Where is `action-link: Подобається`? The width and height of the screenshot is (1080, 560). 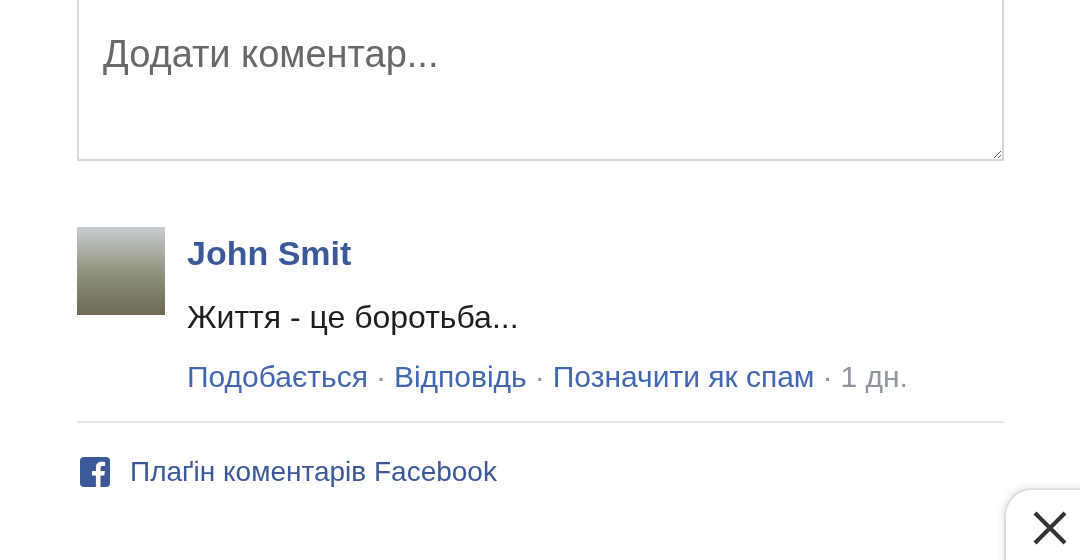 action-link: Подобається is located at coordinates (277, 377).